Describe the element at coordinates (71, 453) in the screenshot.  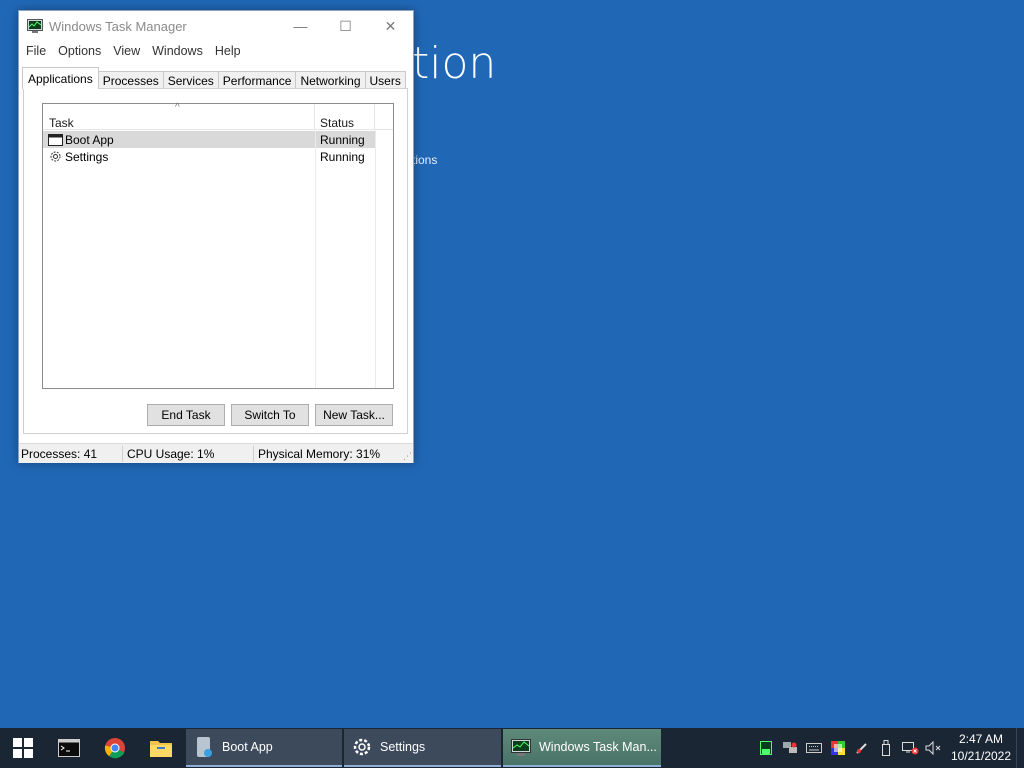
I see `processes-count: Processes: 41` at that location.